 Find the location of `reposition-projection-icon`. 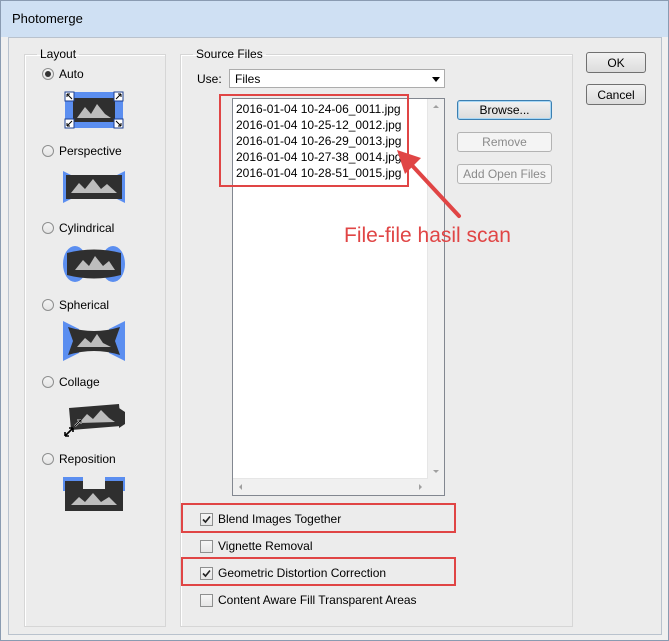

reposition-projection-icon is located at coordinates (94, 495).